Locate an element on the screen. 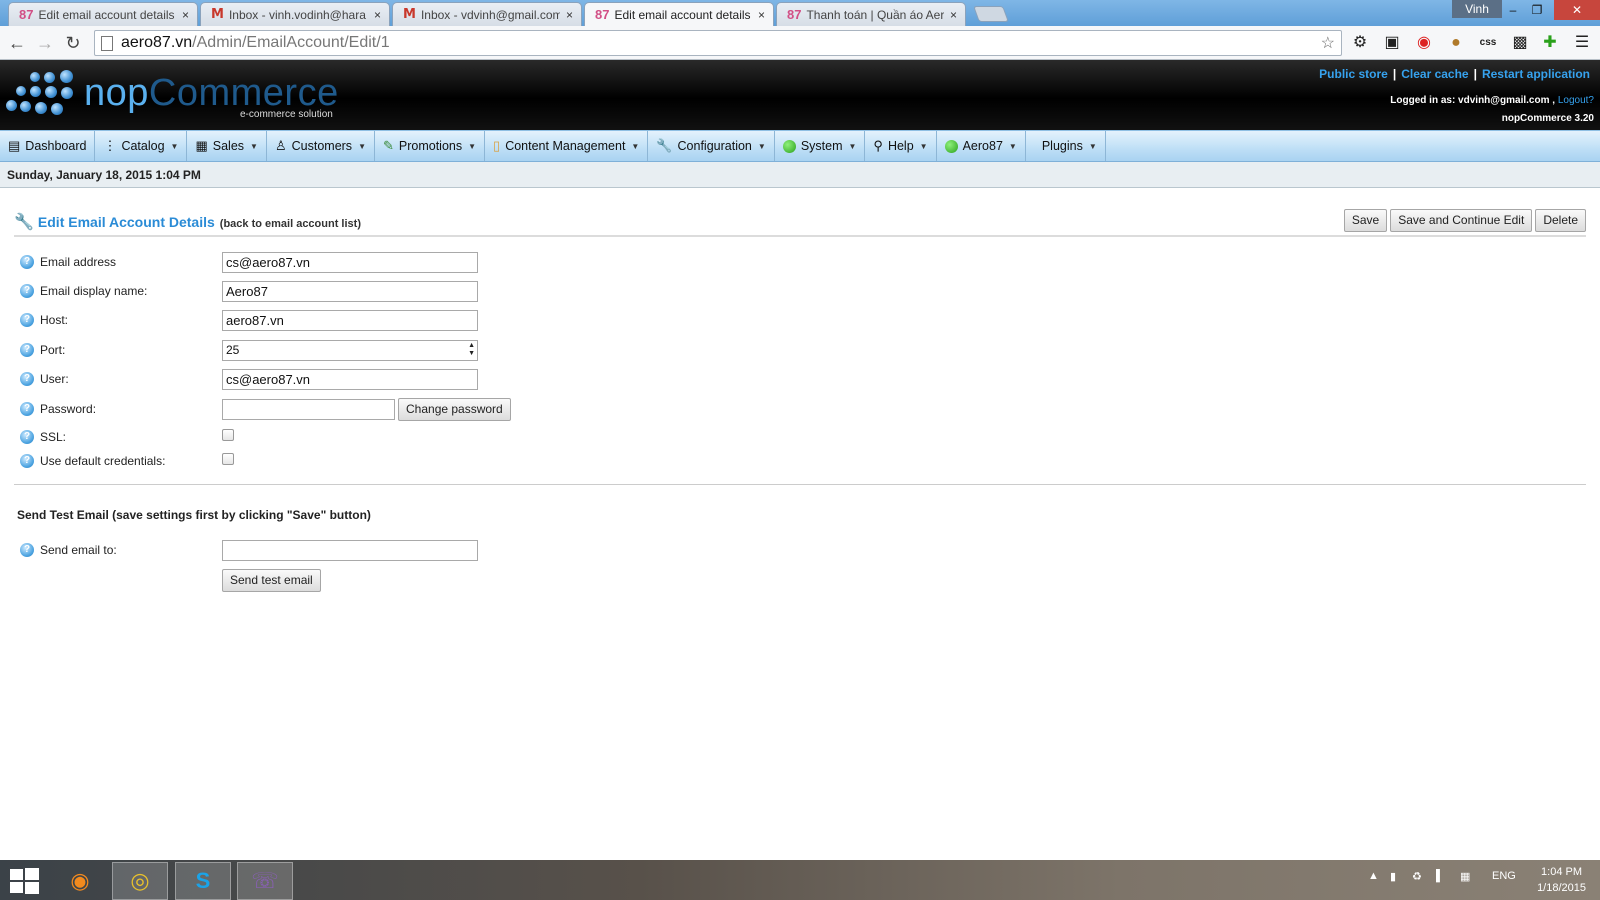 This screenshot has height=900, width=1600. chrome-menu-icon: ☰ is located at coordinates (1582, 43).